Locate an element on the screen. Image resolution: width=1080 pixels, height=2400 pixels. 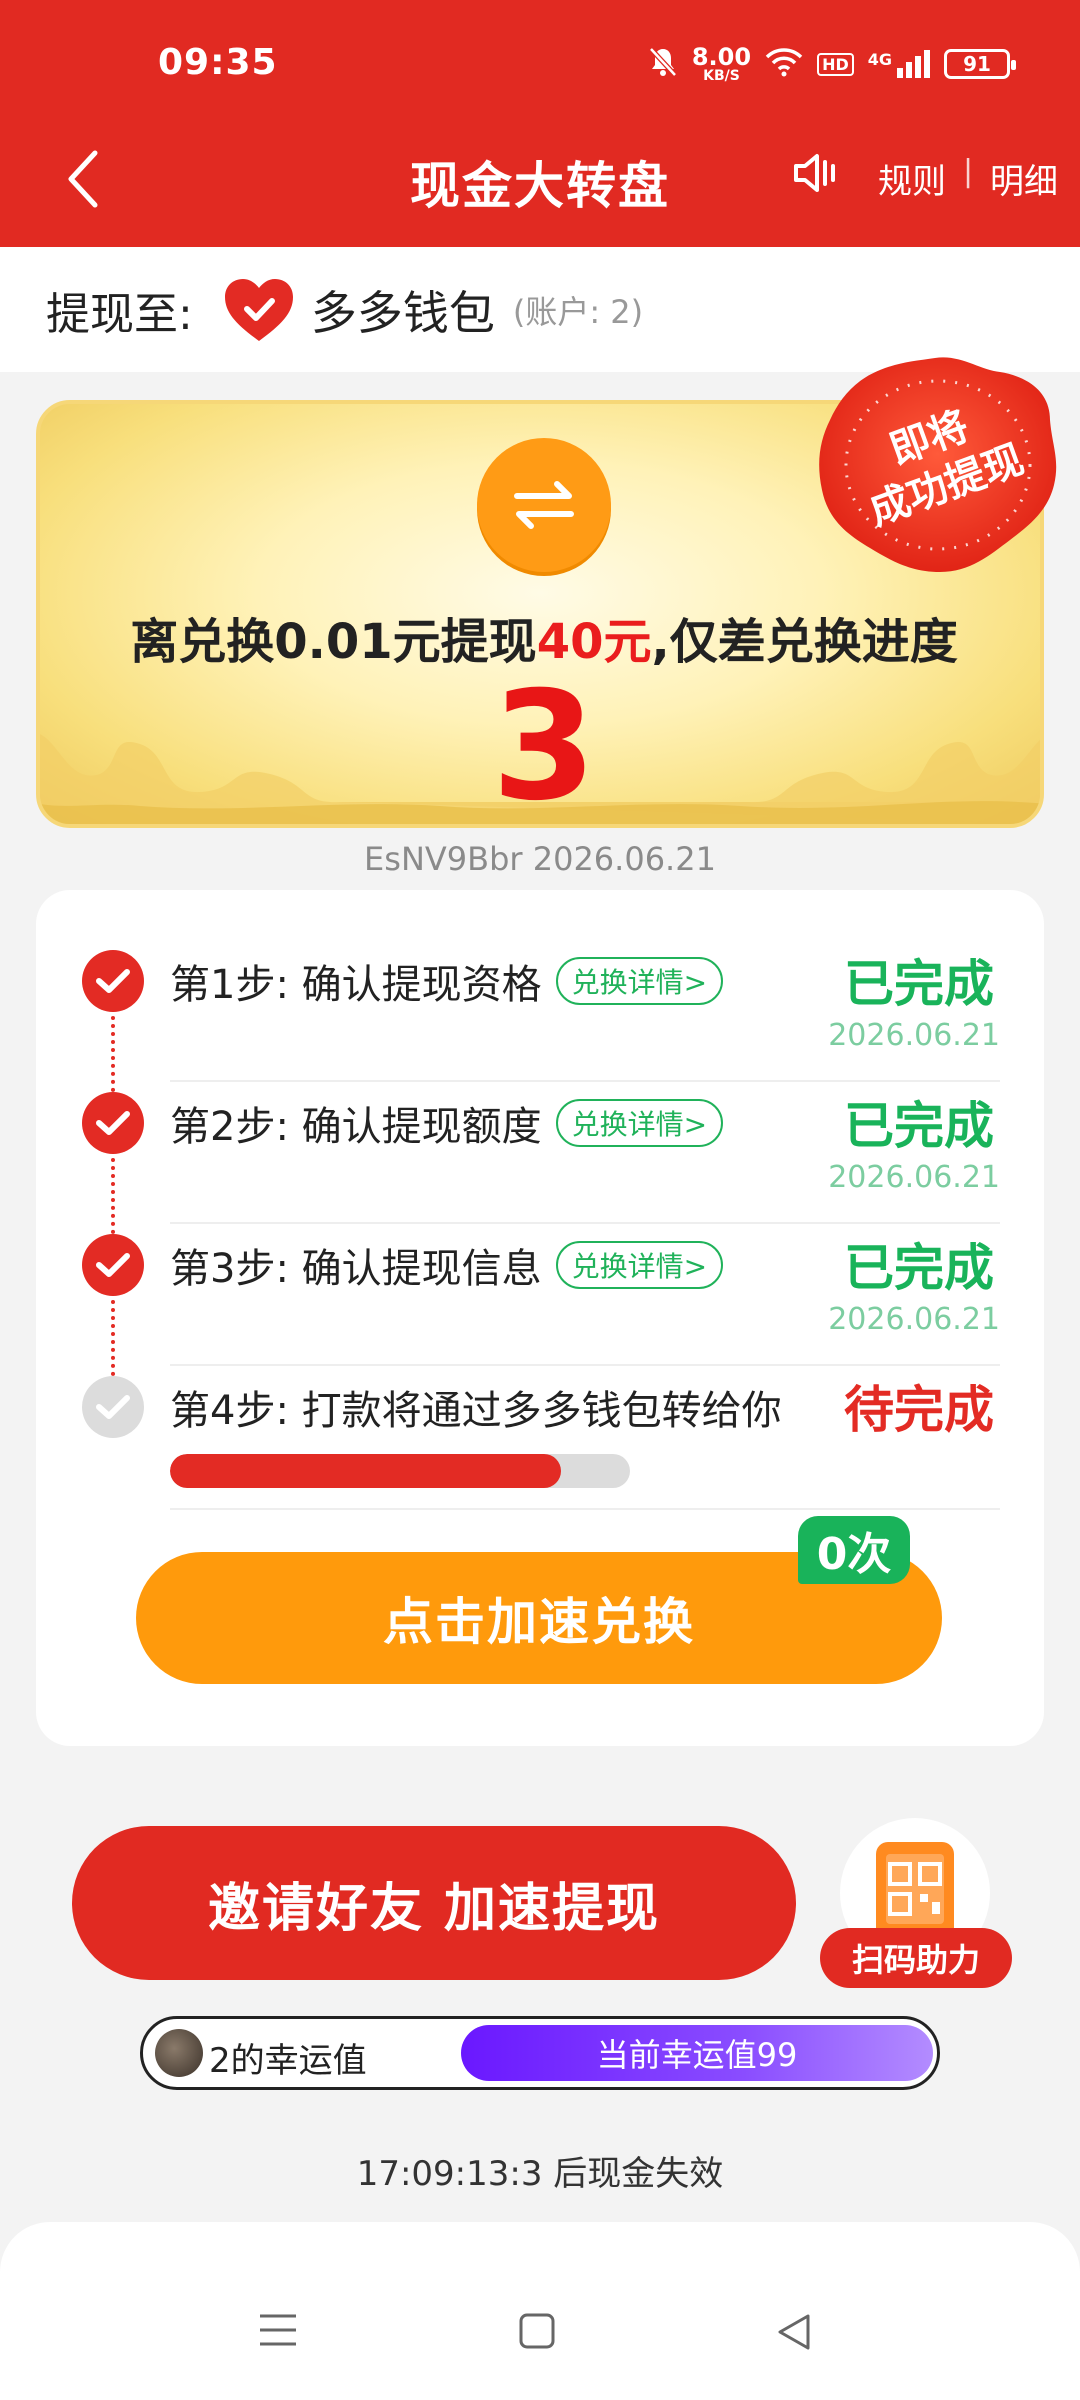
rules-link: 规则 is located at coordinates (912, 178).